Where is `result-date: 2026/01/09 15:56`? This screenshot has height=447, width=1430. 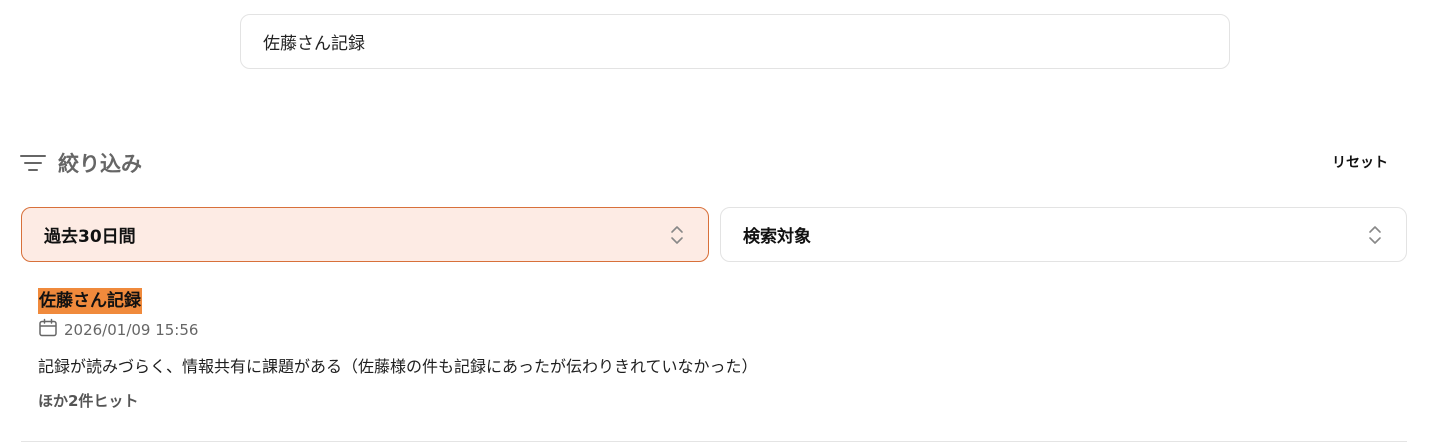
result-date: 2026/01/09 15:56 is located at coordinates (722, 330).